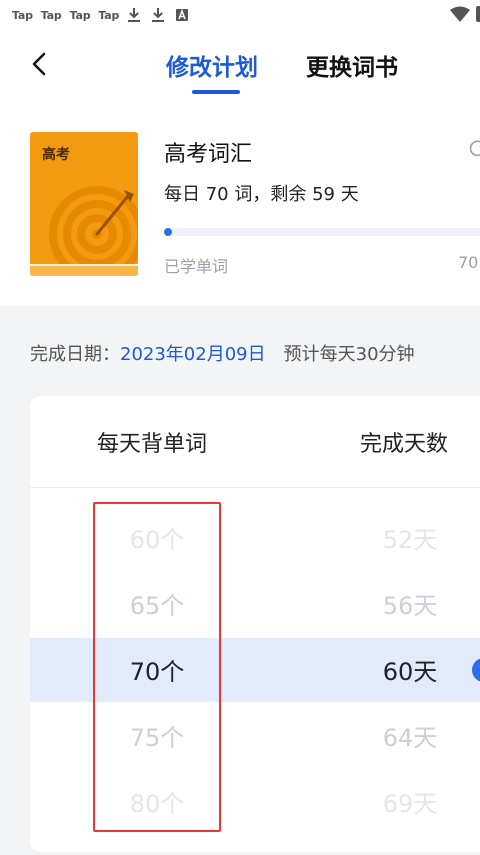  What do you see at coordinates (208, 154) in the screenshot?
I see `book-title: 高考词汇` at bounding box center [208, 154].